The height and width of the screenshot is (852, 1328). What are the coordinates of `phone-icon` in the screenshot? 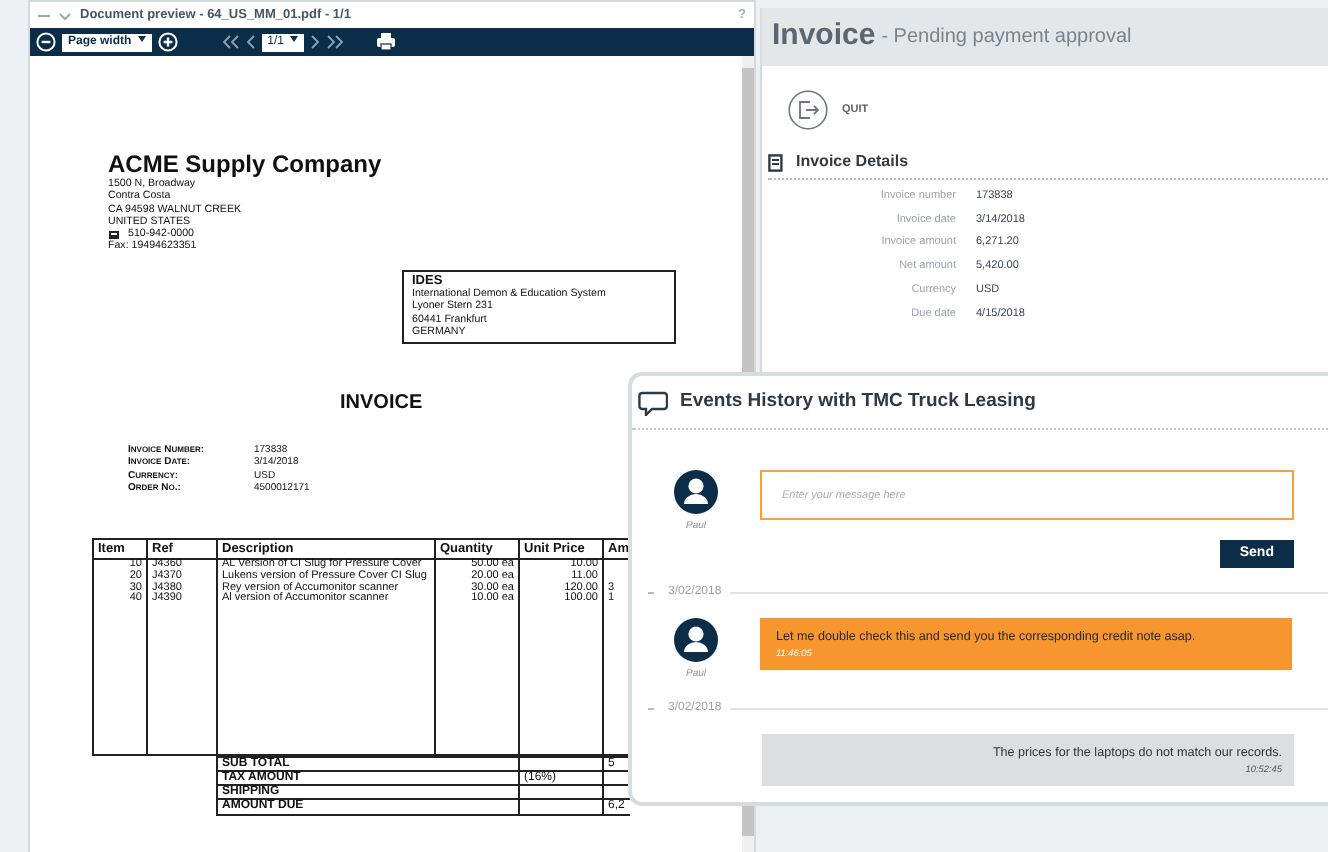 It's located at (114, 234).